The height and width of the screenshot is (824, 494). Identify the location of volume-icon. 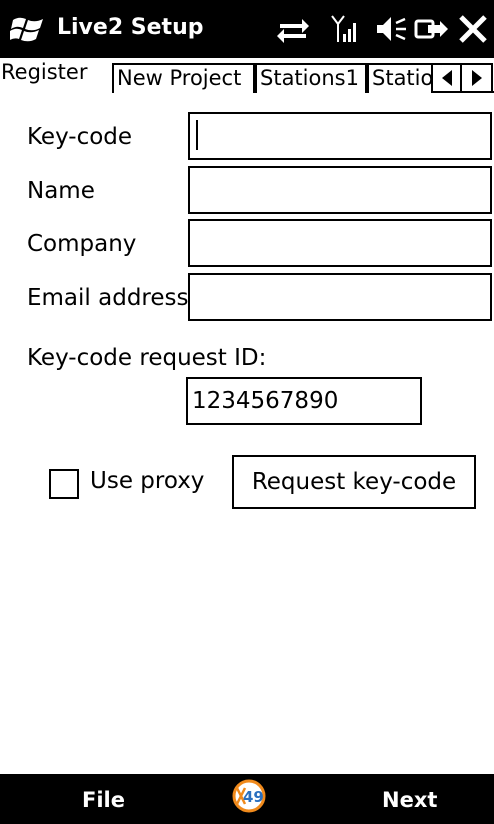
(391, 29).